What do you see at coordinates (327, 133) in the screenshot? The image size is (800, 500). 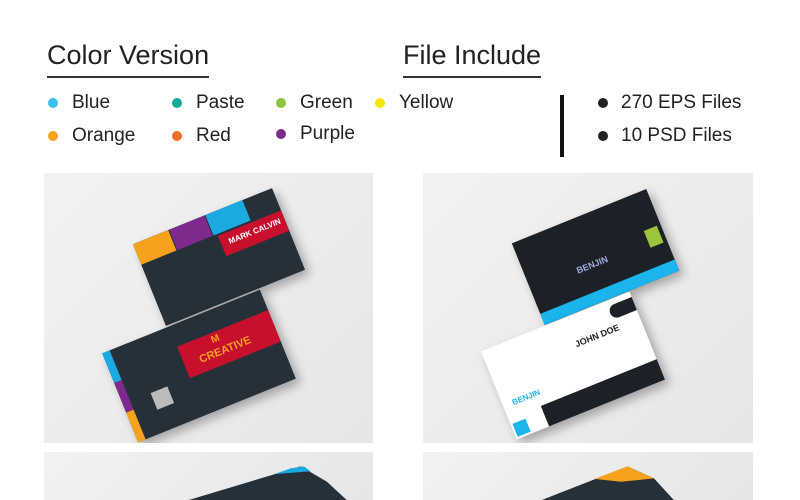 I see `color-label: Purple` at bounding box center [327, 133].